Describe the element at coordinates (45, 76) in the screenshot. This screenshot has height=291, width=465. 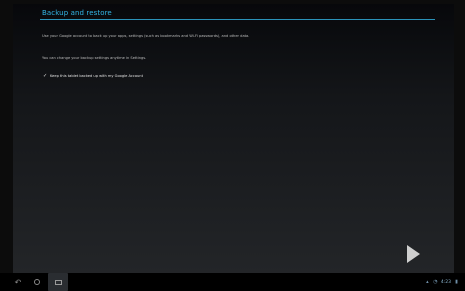
I see `checkbox-checked-icon: ✓` at that location.